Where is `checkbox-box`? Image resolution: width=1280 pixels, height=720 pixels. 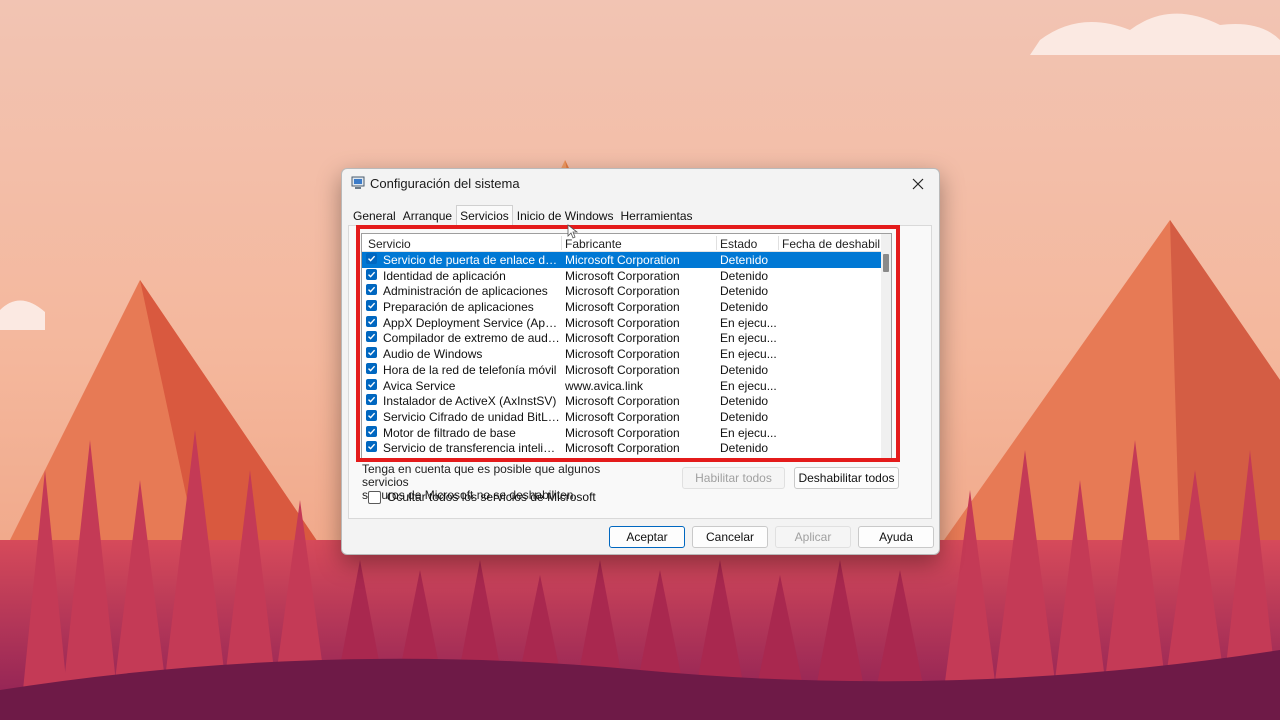
checkbox-box is located at coordinates (374, 497).